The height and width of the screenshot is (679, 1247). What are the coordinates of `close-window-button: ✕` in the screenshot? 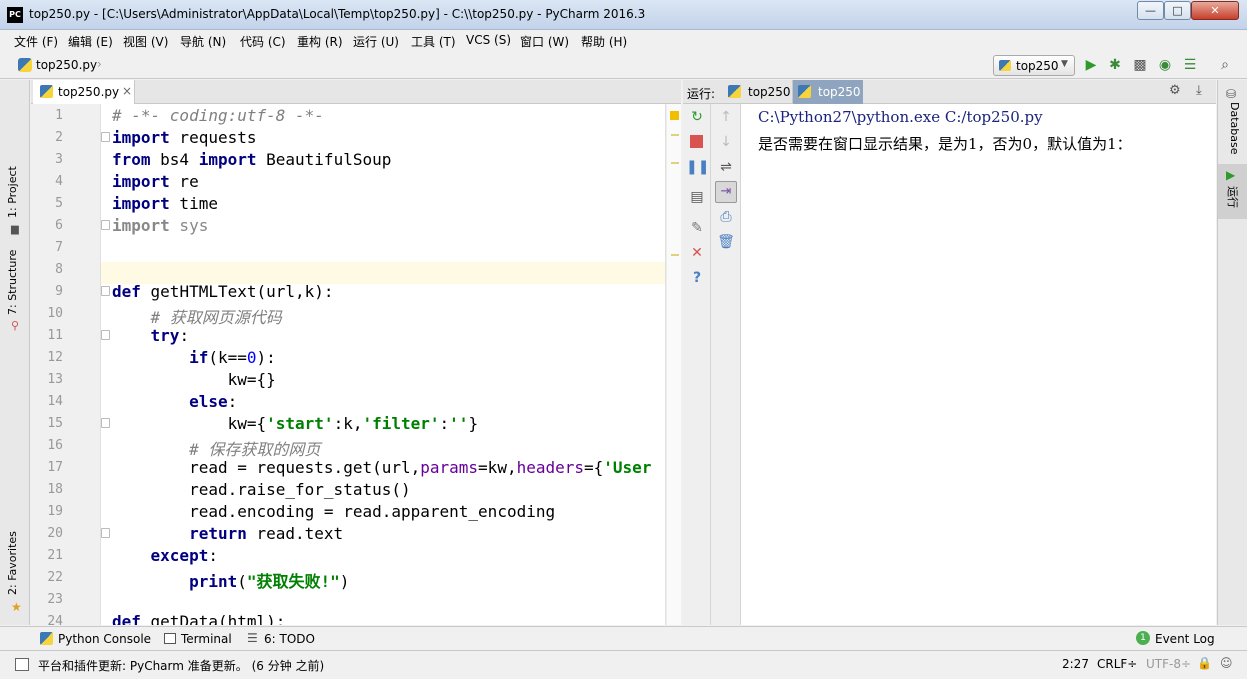 It's located at (1215, 10).